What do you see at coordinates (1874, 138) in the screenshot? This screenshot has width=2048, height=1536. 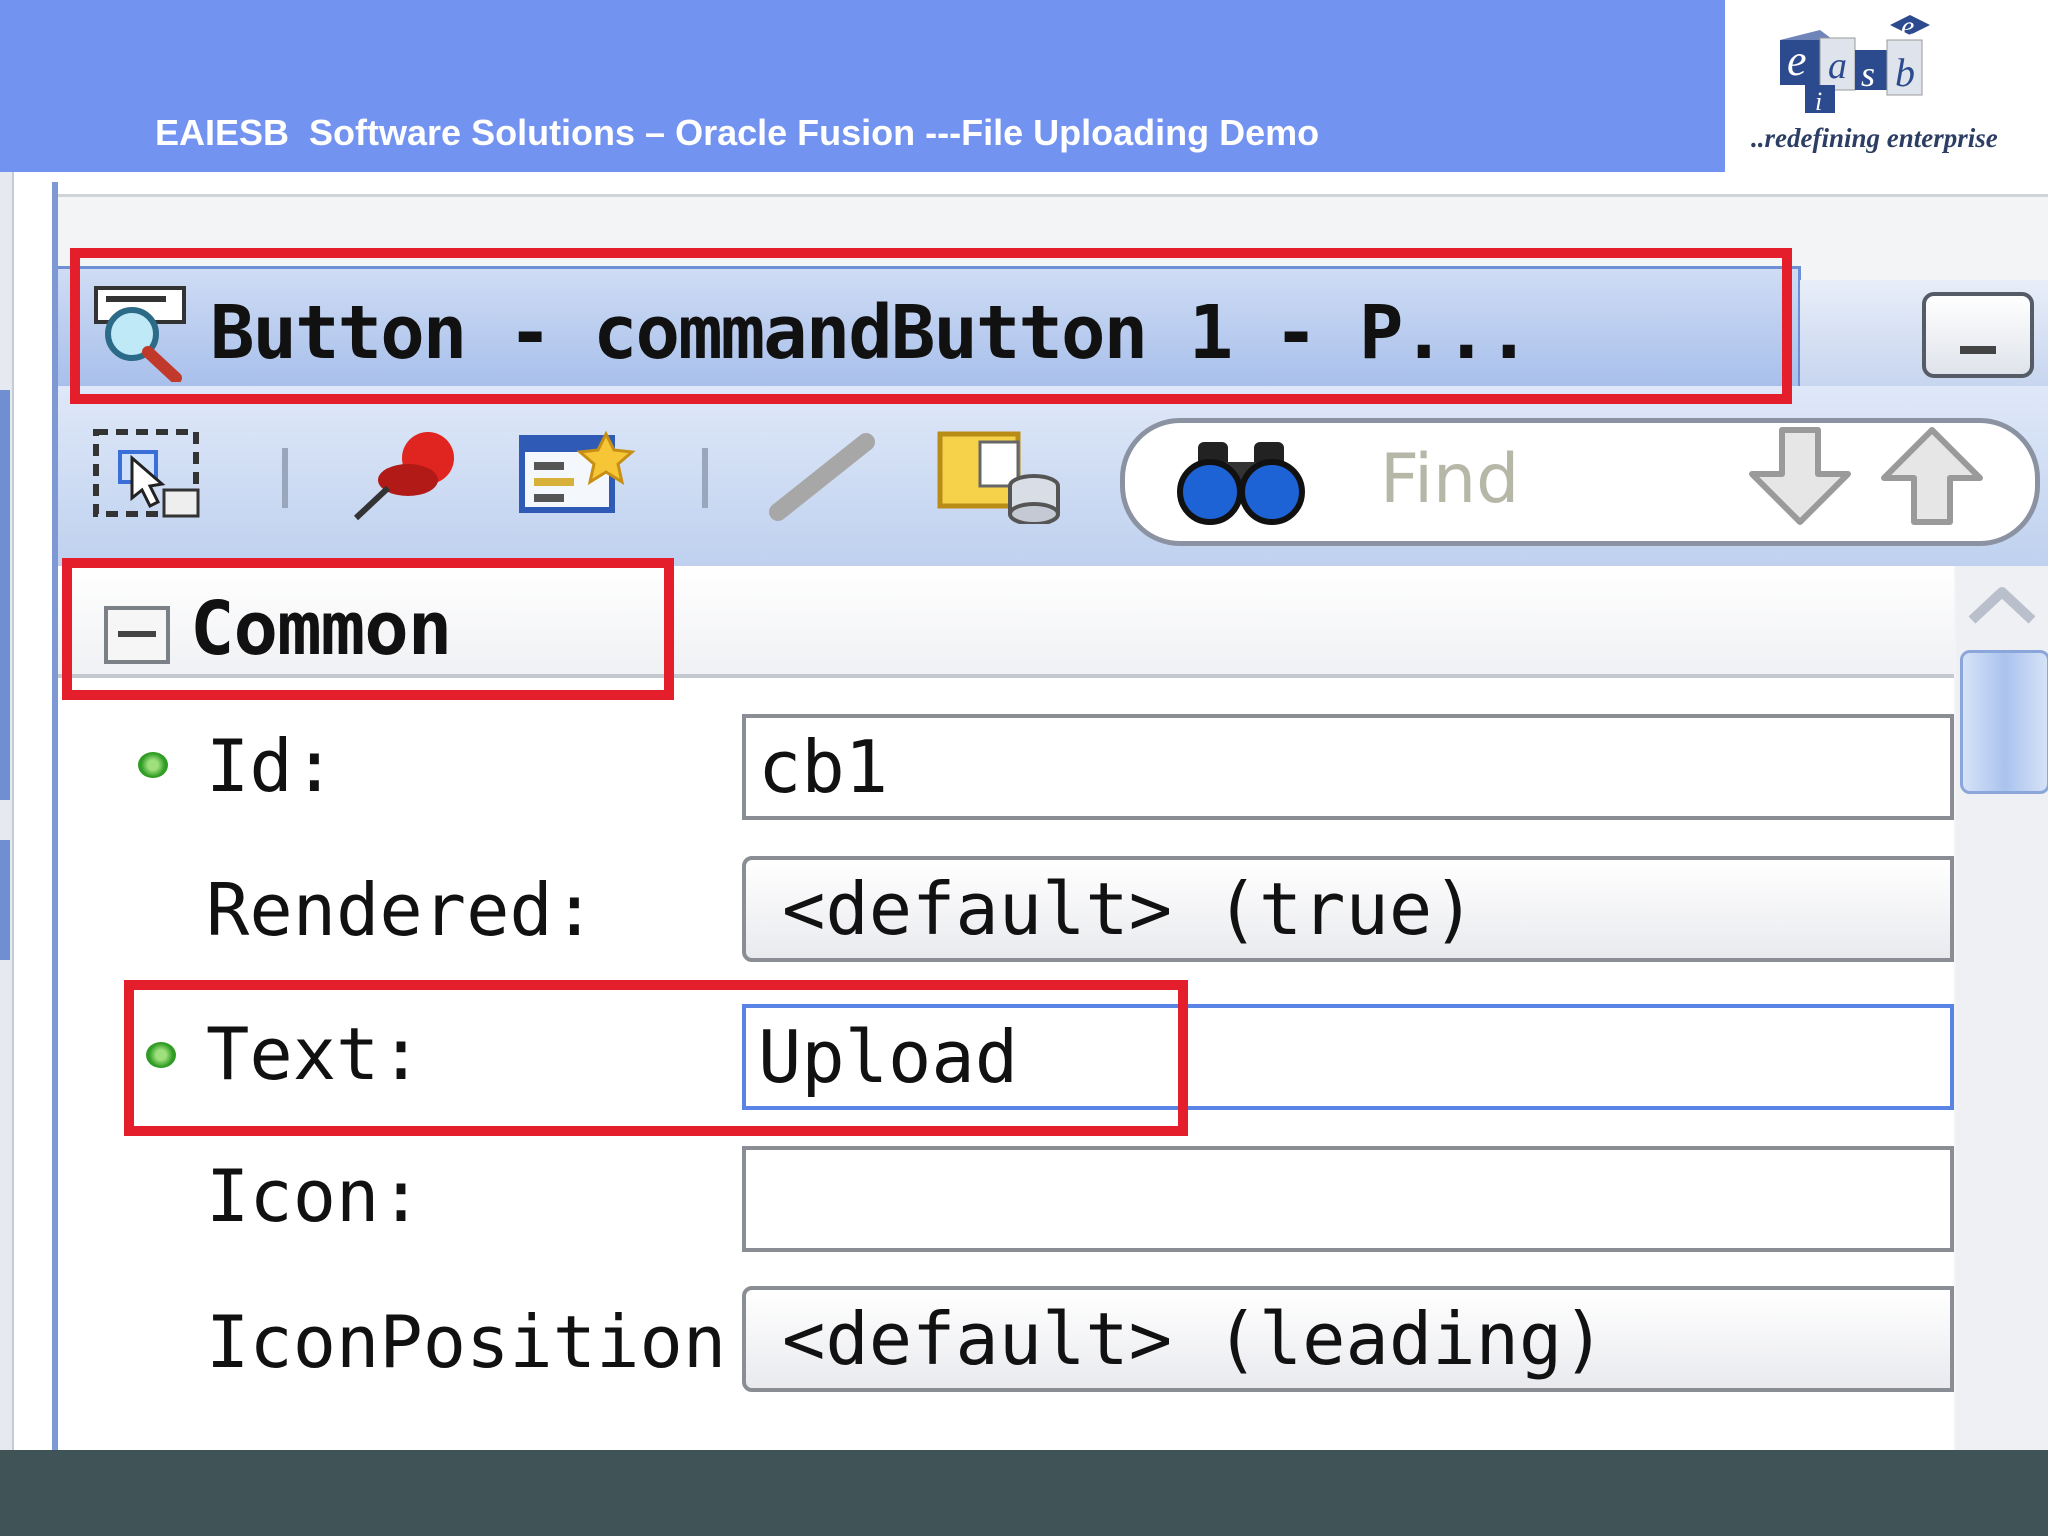 I see `logo-tagline: ..redefining enterprise` at bounding box center [1874, 138].